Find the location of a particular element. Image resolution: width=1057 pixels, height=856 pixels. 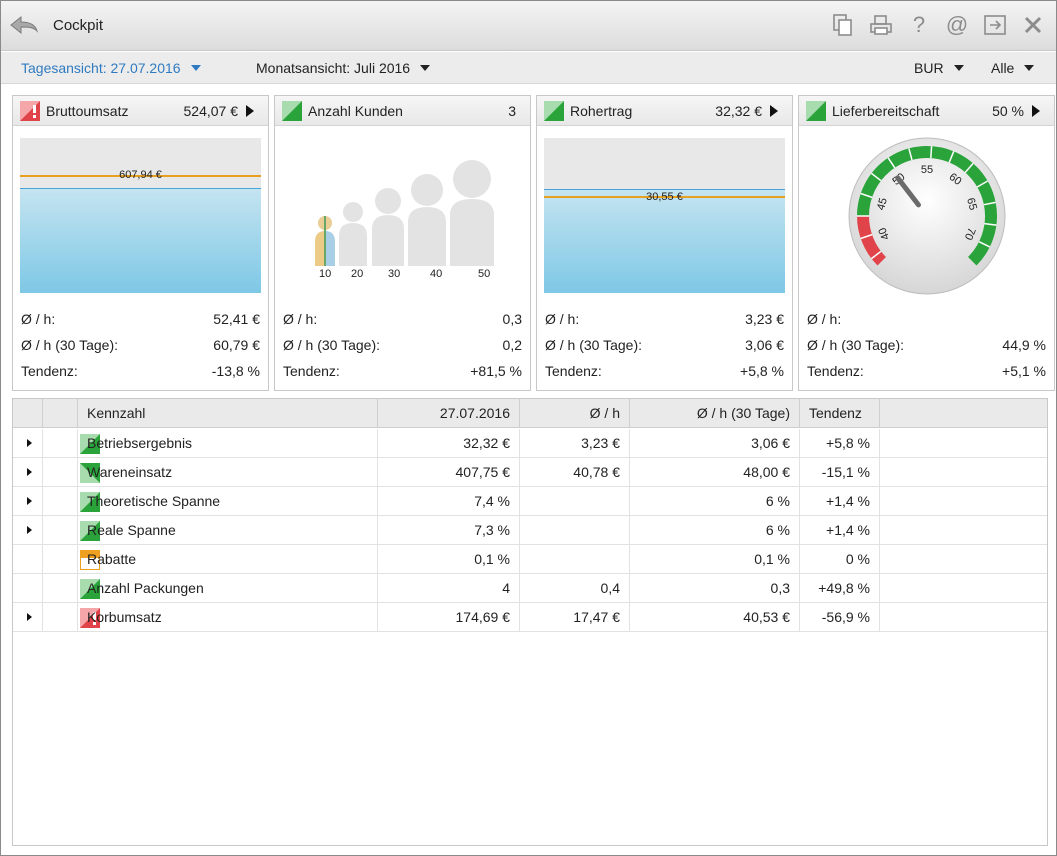

avg-h-30-value: 48,00 € is located at coordinates (715, 472).